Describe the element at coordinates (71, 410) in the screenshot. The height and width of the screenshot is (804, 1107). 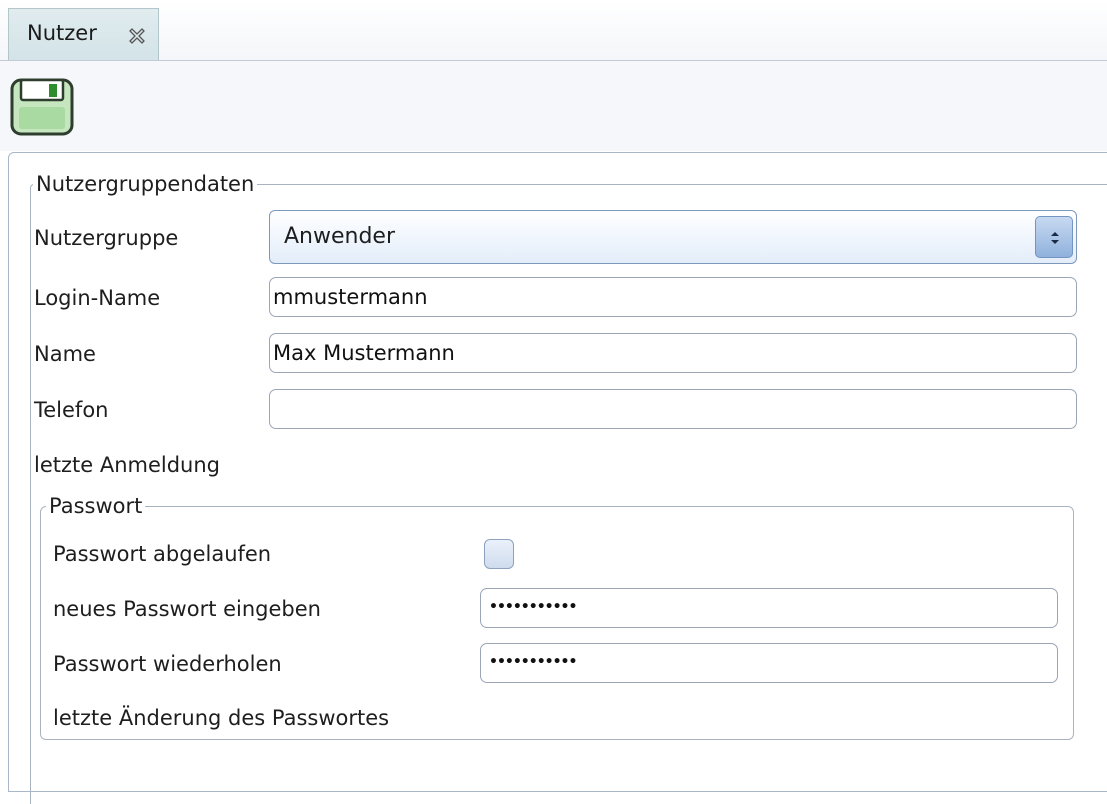
I see `telefon-label: Telefon` at that location.